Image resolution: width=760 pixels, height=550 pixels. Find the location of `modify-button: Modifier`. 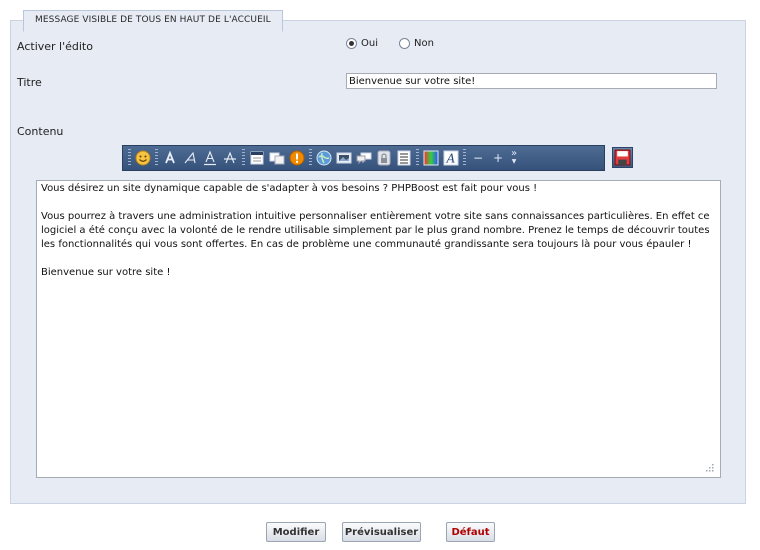

modify-button: Modifier is located at coordinates (296, 532).